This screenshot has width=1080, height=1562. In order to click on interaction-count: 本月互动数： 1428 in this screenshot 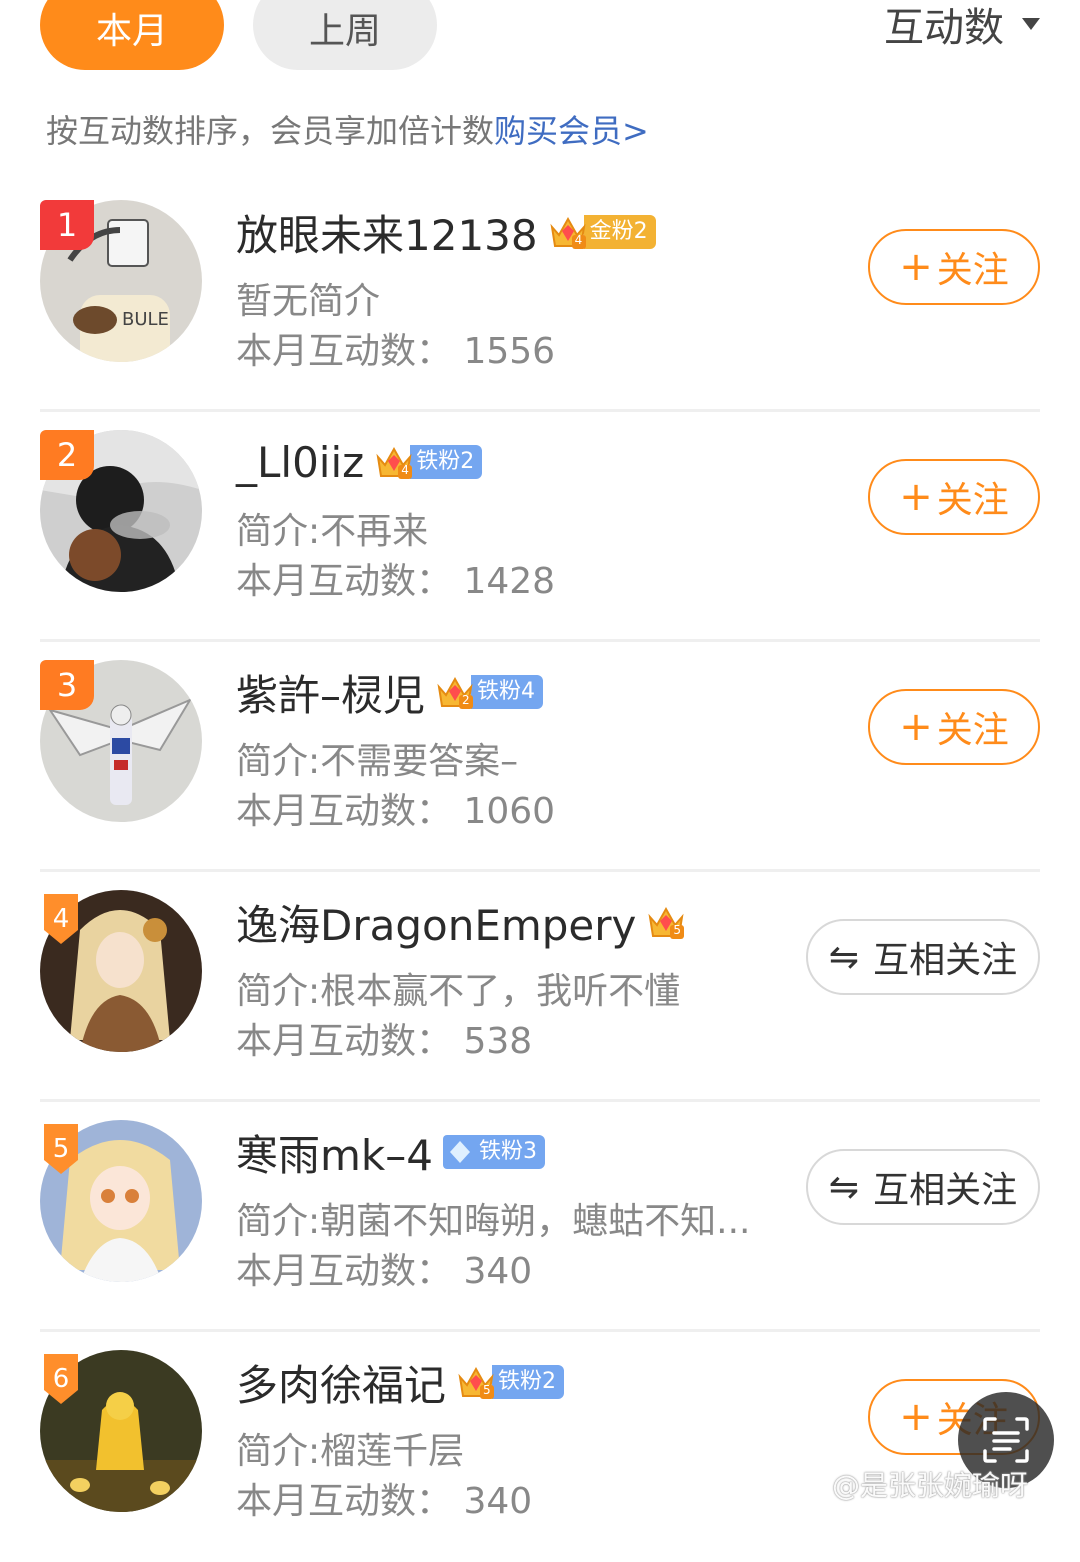, I will do `click(396, 581)`.